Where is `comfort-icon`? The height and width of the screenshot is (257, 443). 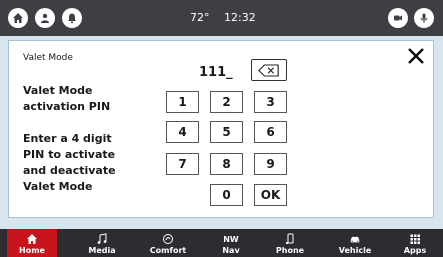
comfort-icon is located at coordinates (168, 239).